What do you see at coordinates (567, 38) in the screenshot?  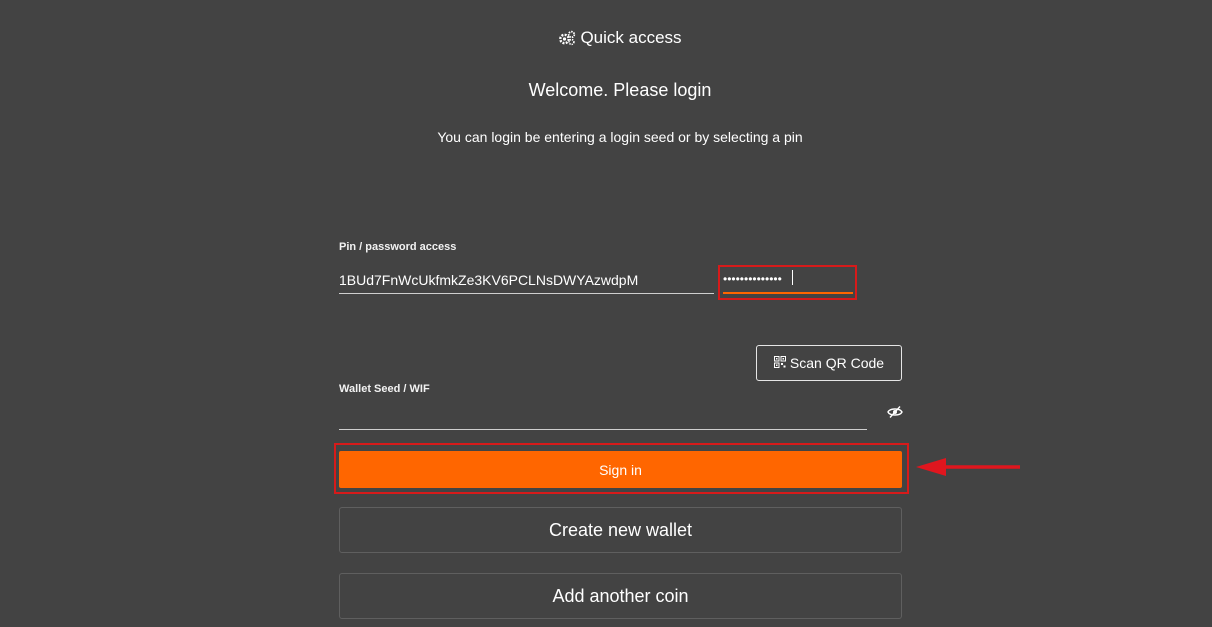 I see `gears-icon` at bounding box center [567, 38].